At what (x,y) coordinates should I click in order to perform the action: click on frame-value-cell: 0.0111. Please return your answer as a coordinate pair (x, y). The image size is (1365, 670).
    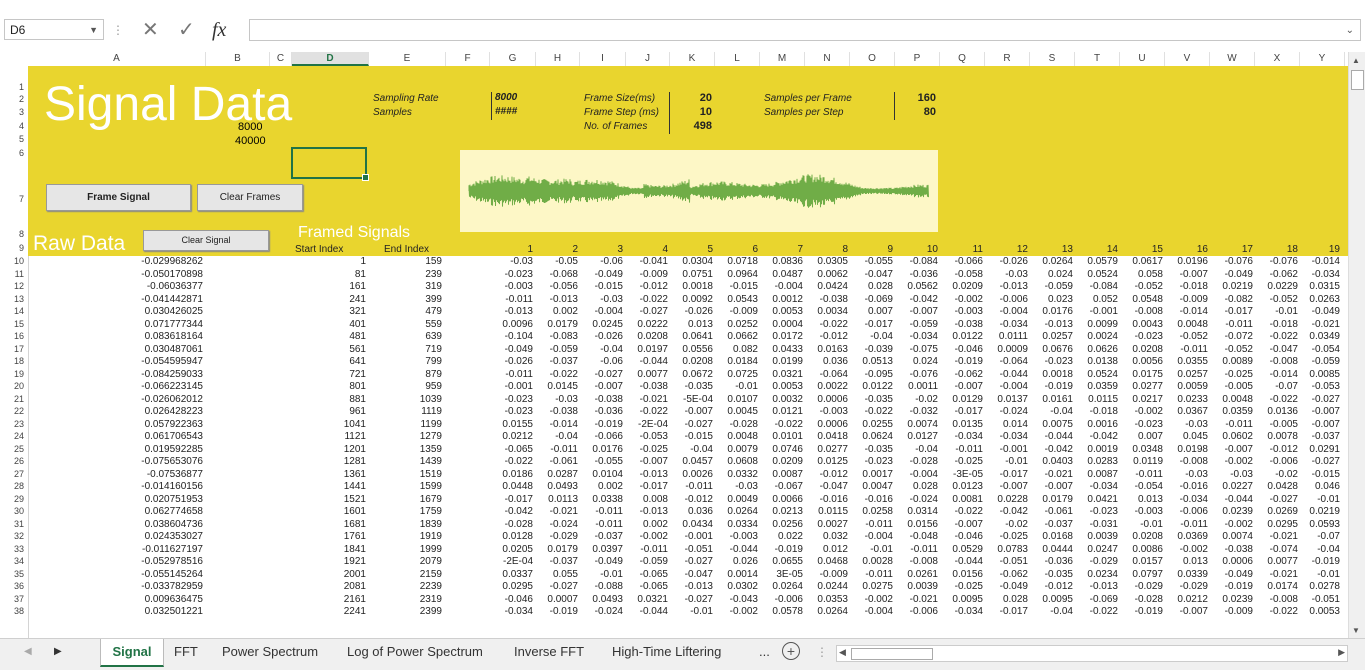
    Looking at the image, I should click on (1006, 337).